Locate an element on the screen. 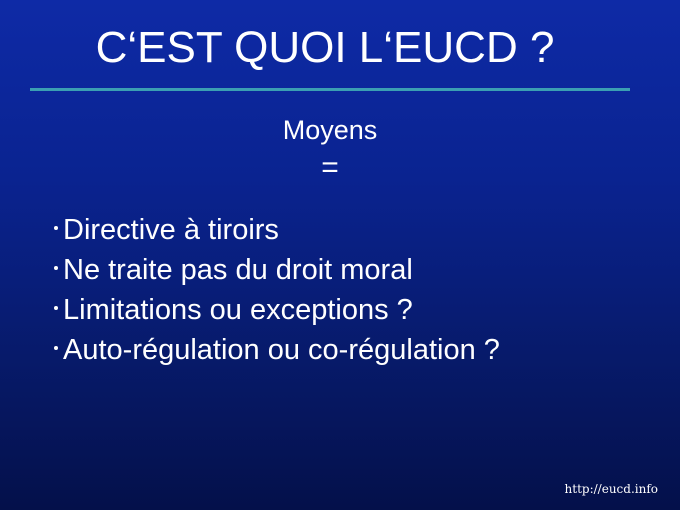 This screenshot has width=680, height=510. bullet-text: Ne traite pas du droit moral is located at coordinates (238, 270).